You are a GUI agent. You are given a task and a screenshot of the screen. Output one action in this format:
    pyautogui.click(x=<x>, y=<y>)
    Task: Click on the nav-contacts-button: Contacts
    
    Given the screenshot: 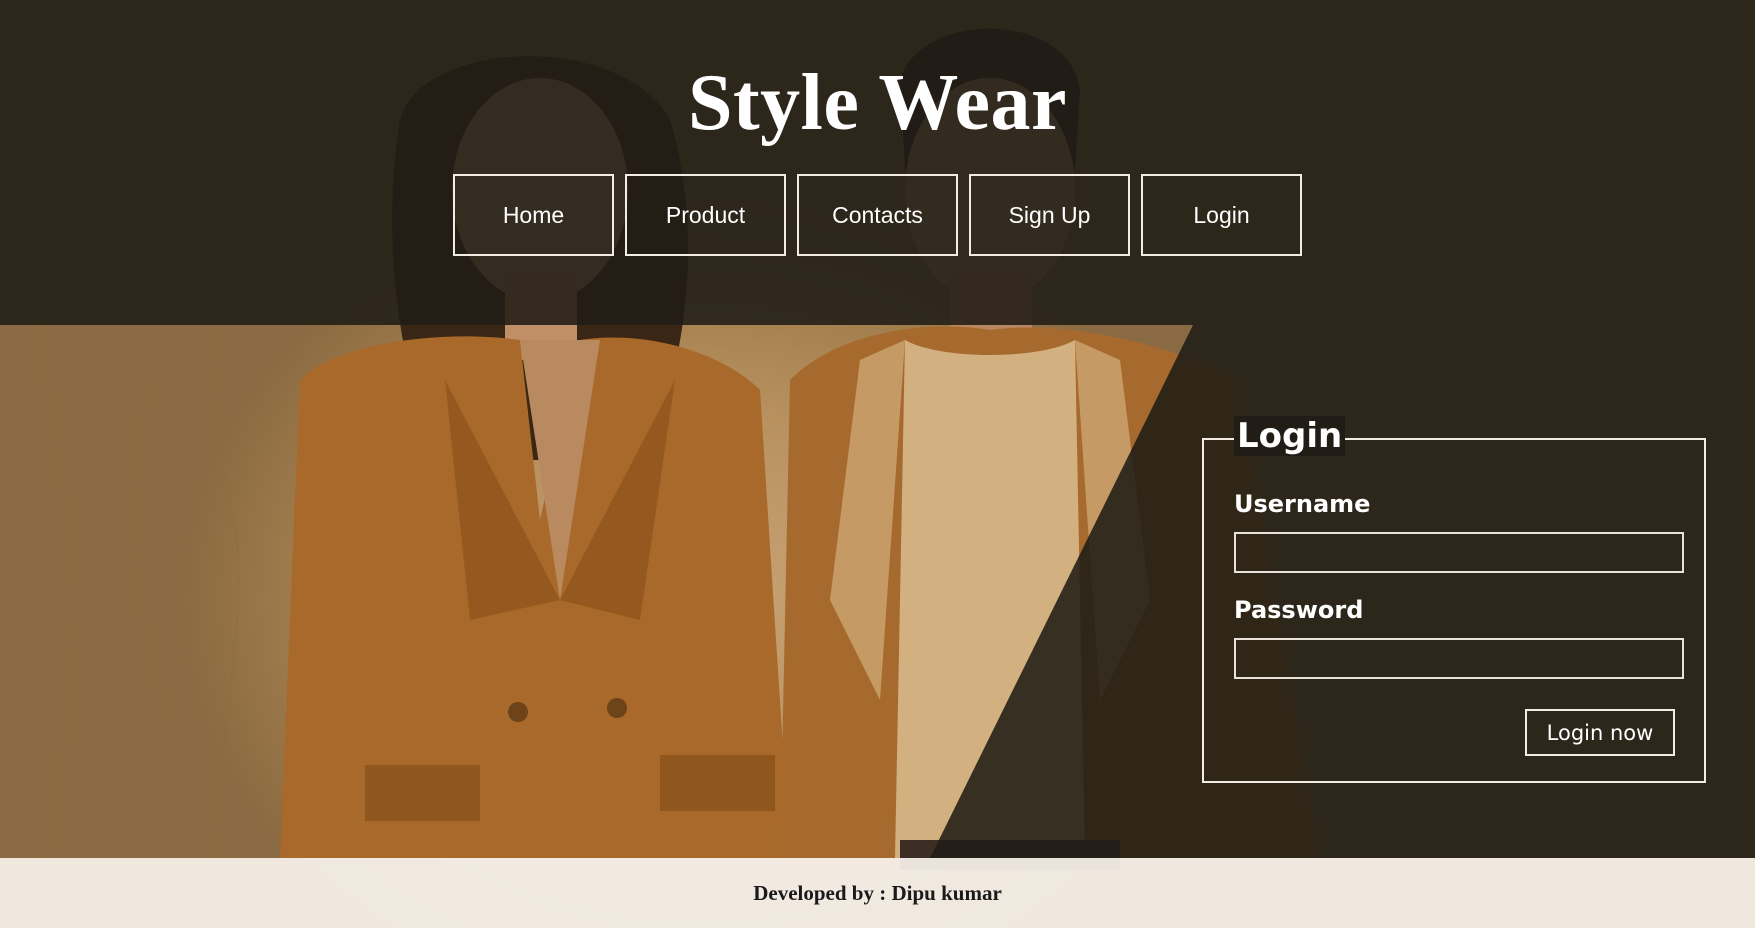 What is the action you would take?
    pyautogui.click(x=877, y=215)
    